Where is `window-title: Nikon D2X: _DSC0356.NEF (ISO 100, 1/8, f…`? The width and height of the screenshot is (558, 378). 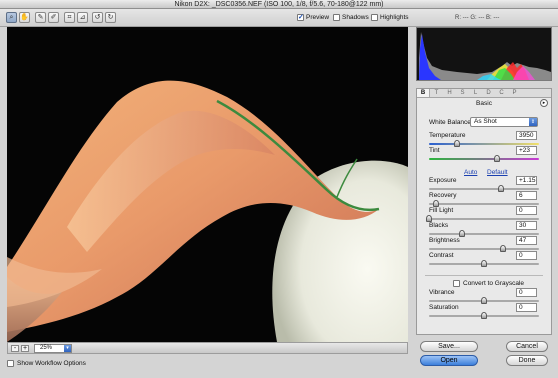 window-title: Nikon D2X: _DSC0356.NEF (ISO 100, 1/8, f… is located at coordinates (279, 4).